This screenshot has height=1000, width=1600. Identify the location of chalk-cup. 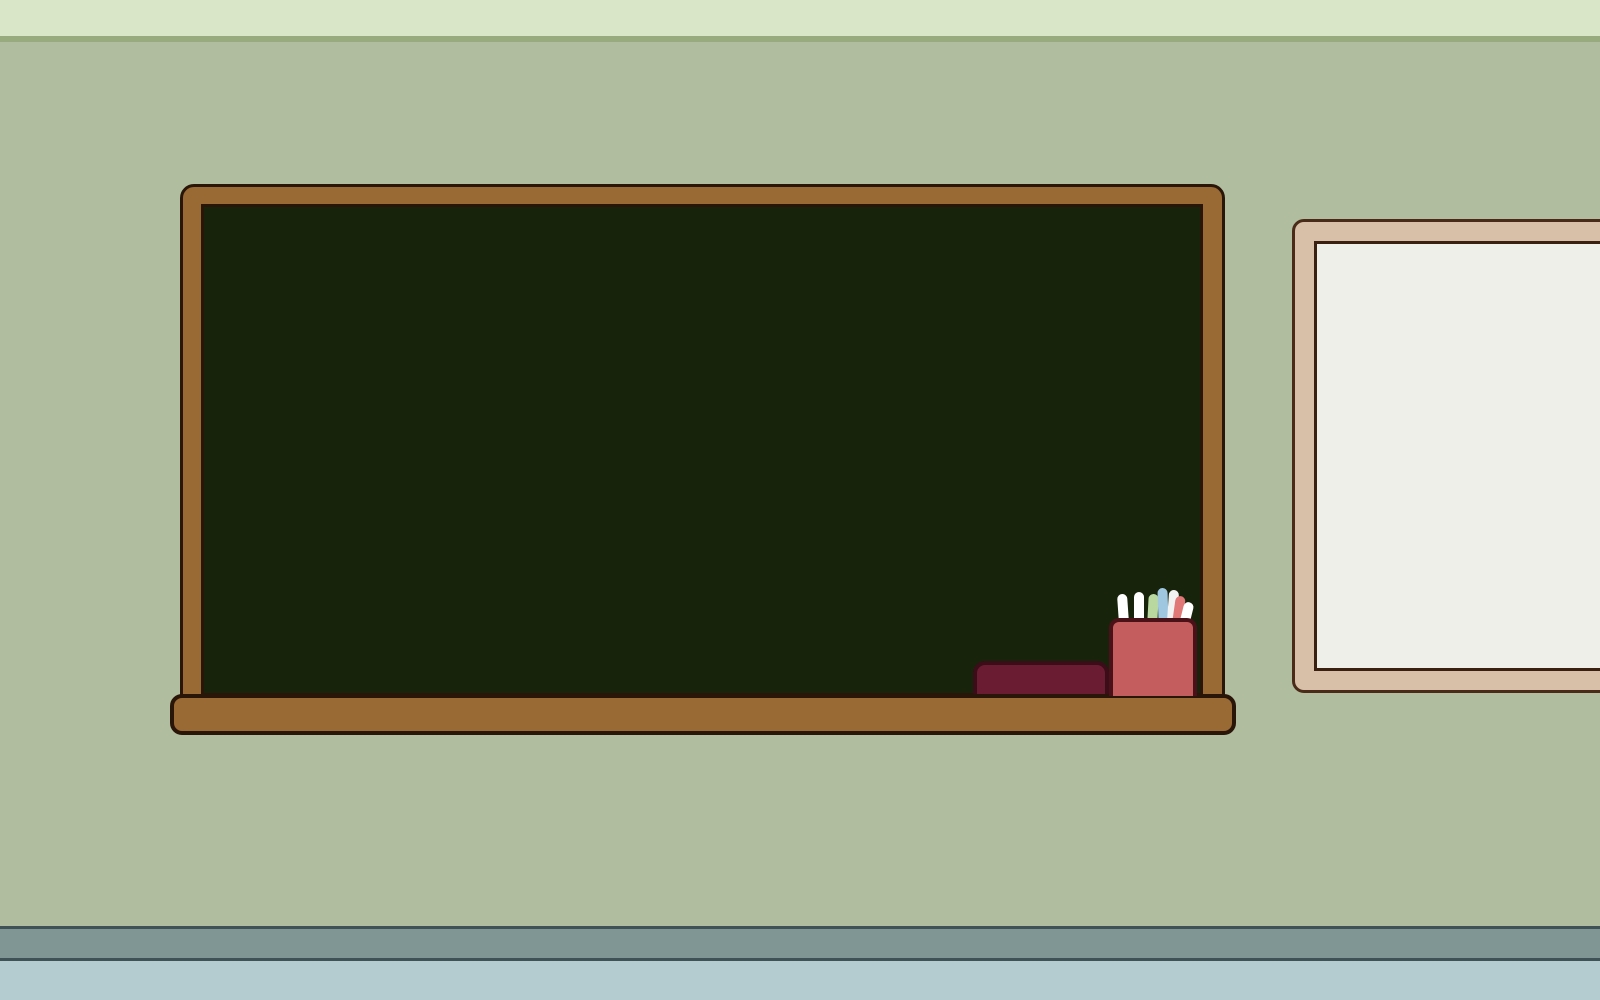
(1153, 657).